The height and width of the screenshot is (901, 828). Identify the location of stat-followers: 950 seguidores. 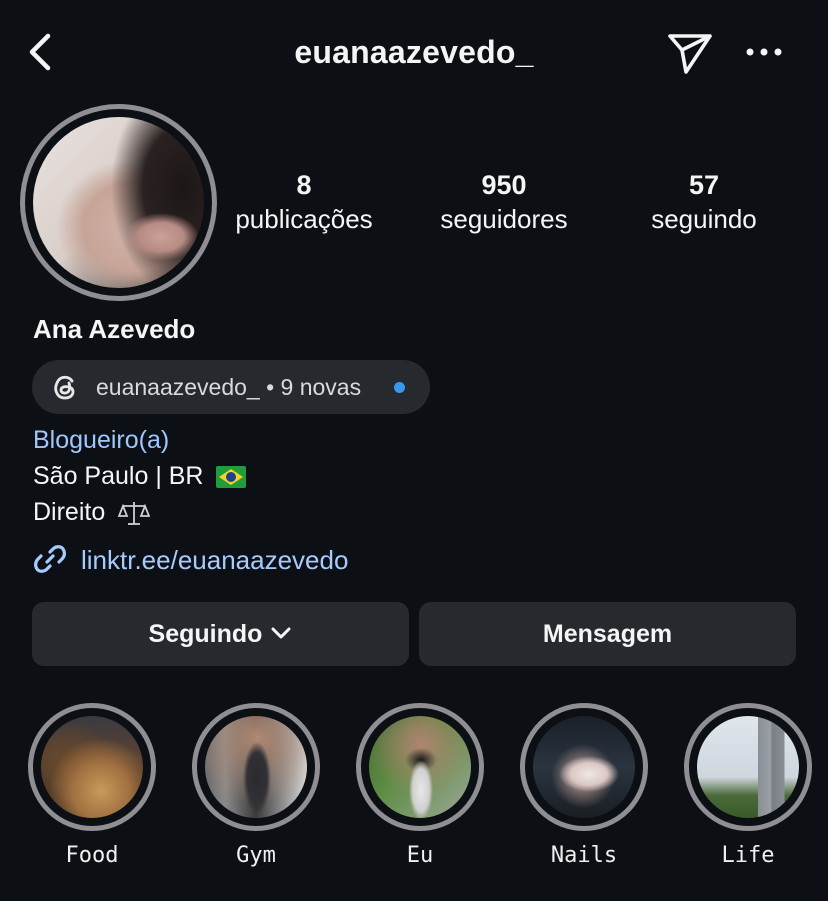
(504, 202).